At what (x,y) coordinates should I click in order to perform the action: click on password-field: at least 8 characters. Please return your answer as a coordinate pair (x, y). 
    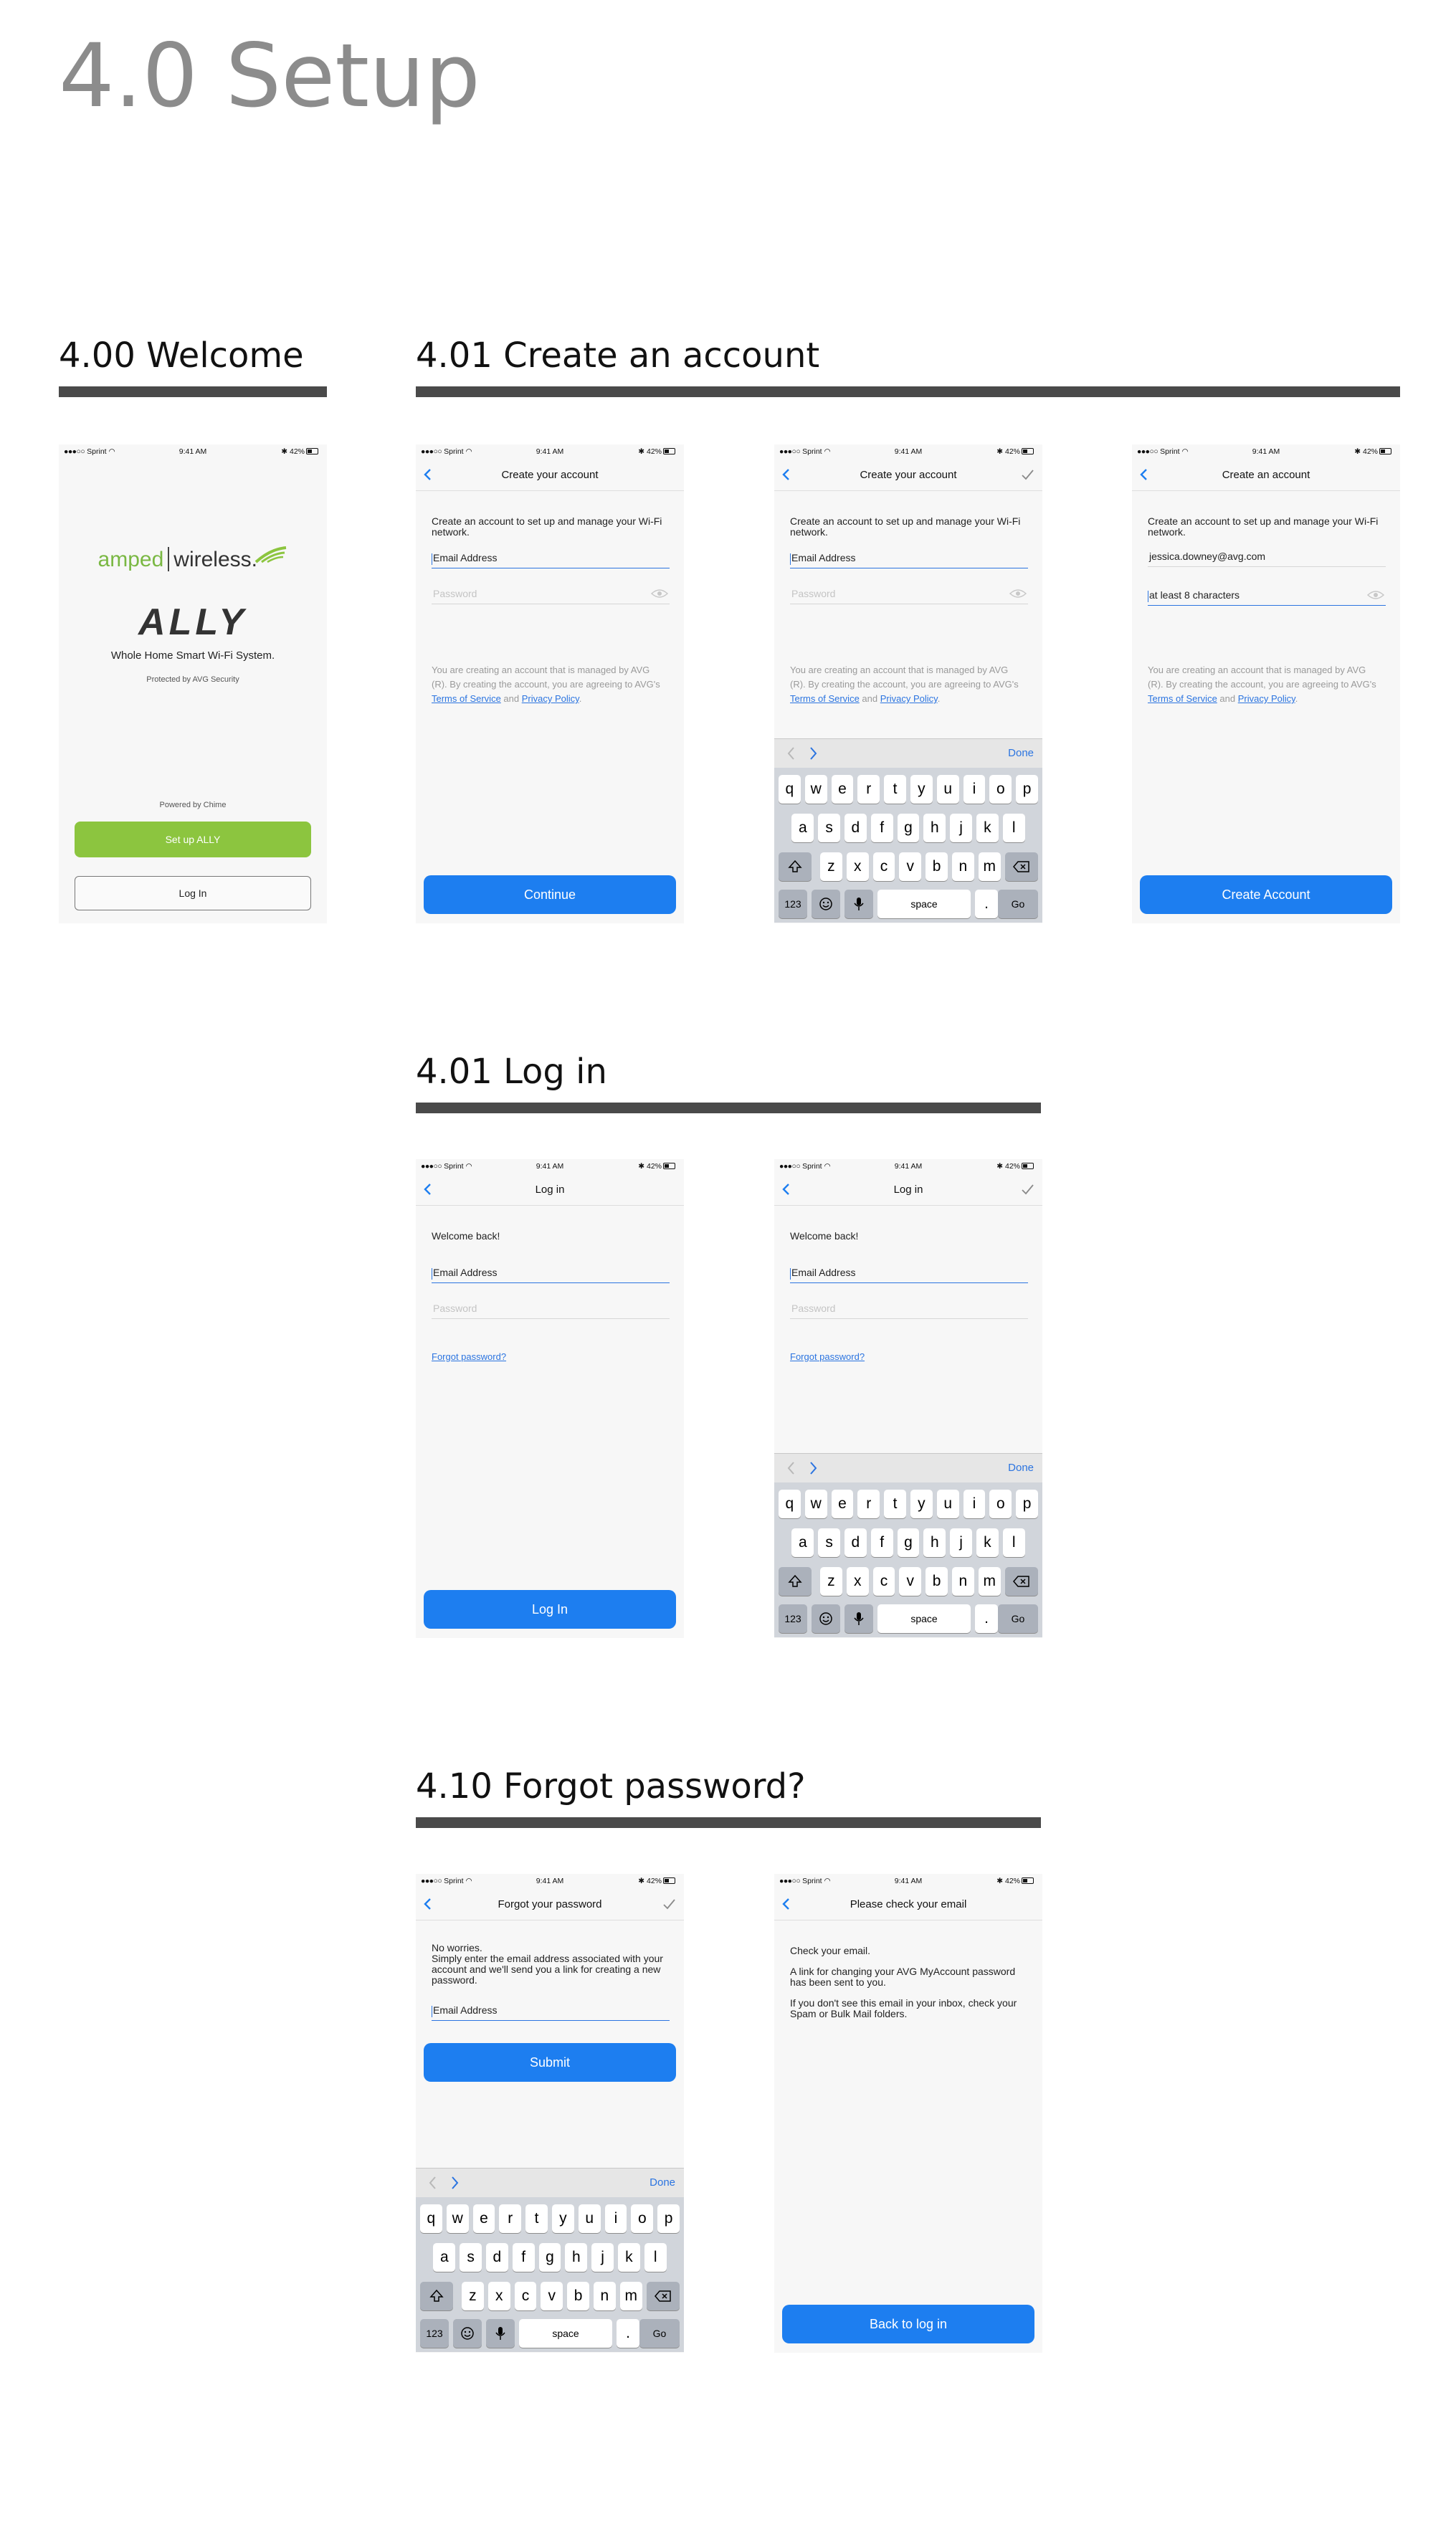
    Looking at the image, I should click on (1267, 596).